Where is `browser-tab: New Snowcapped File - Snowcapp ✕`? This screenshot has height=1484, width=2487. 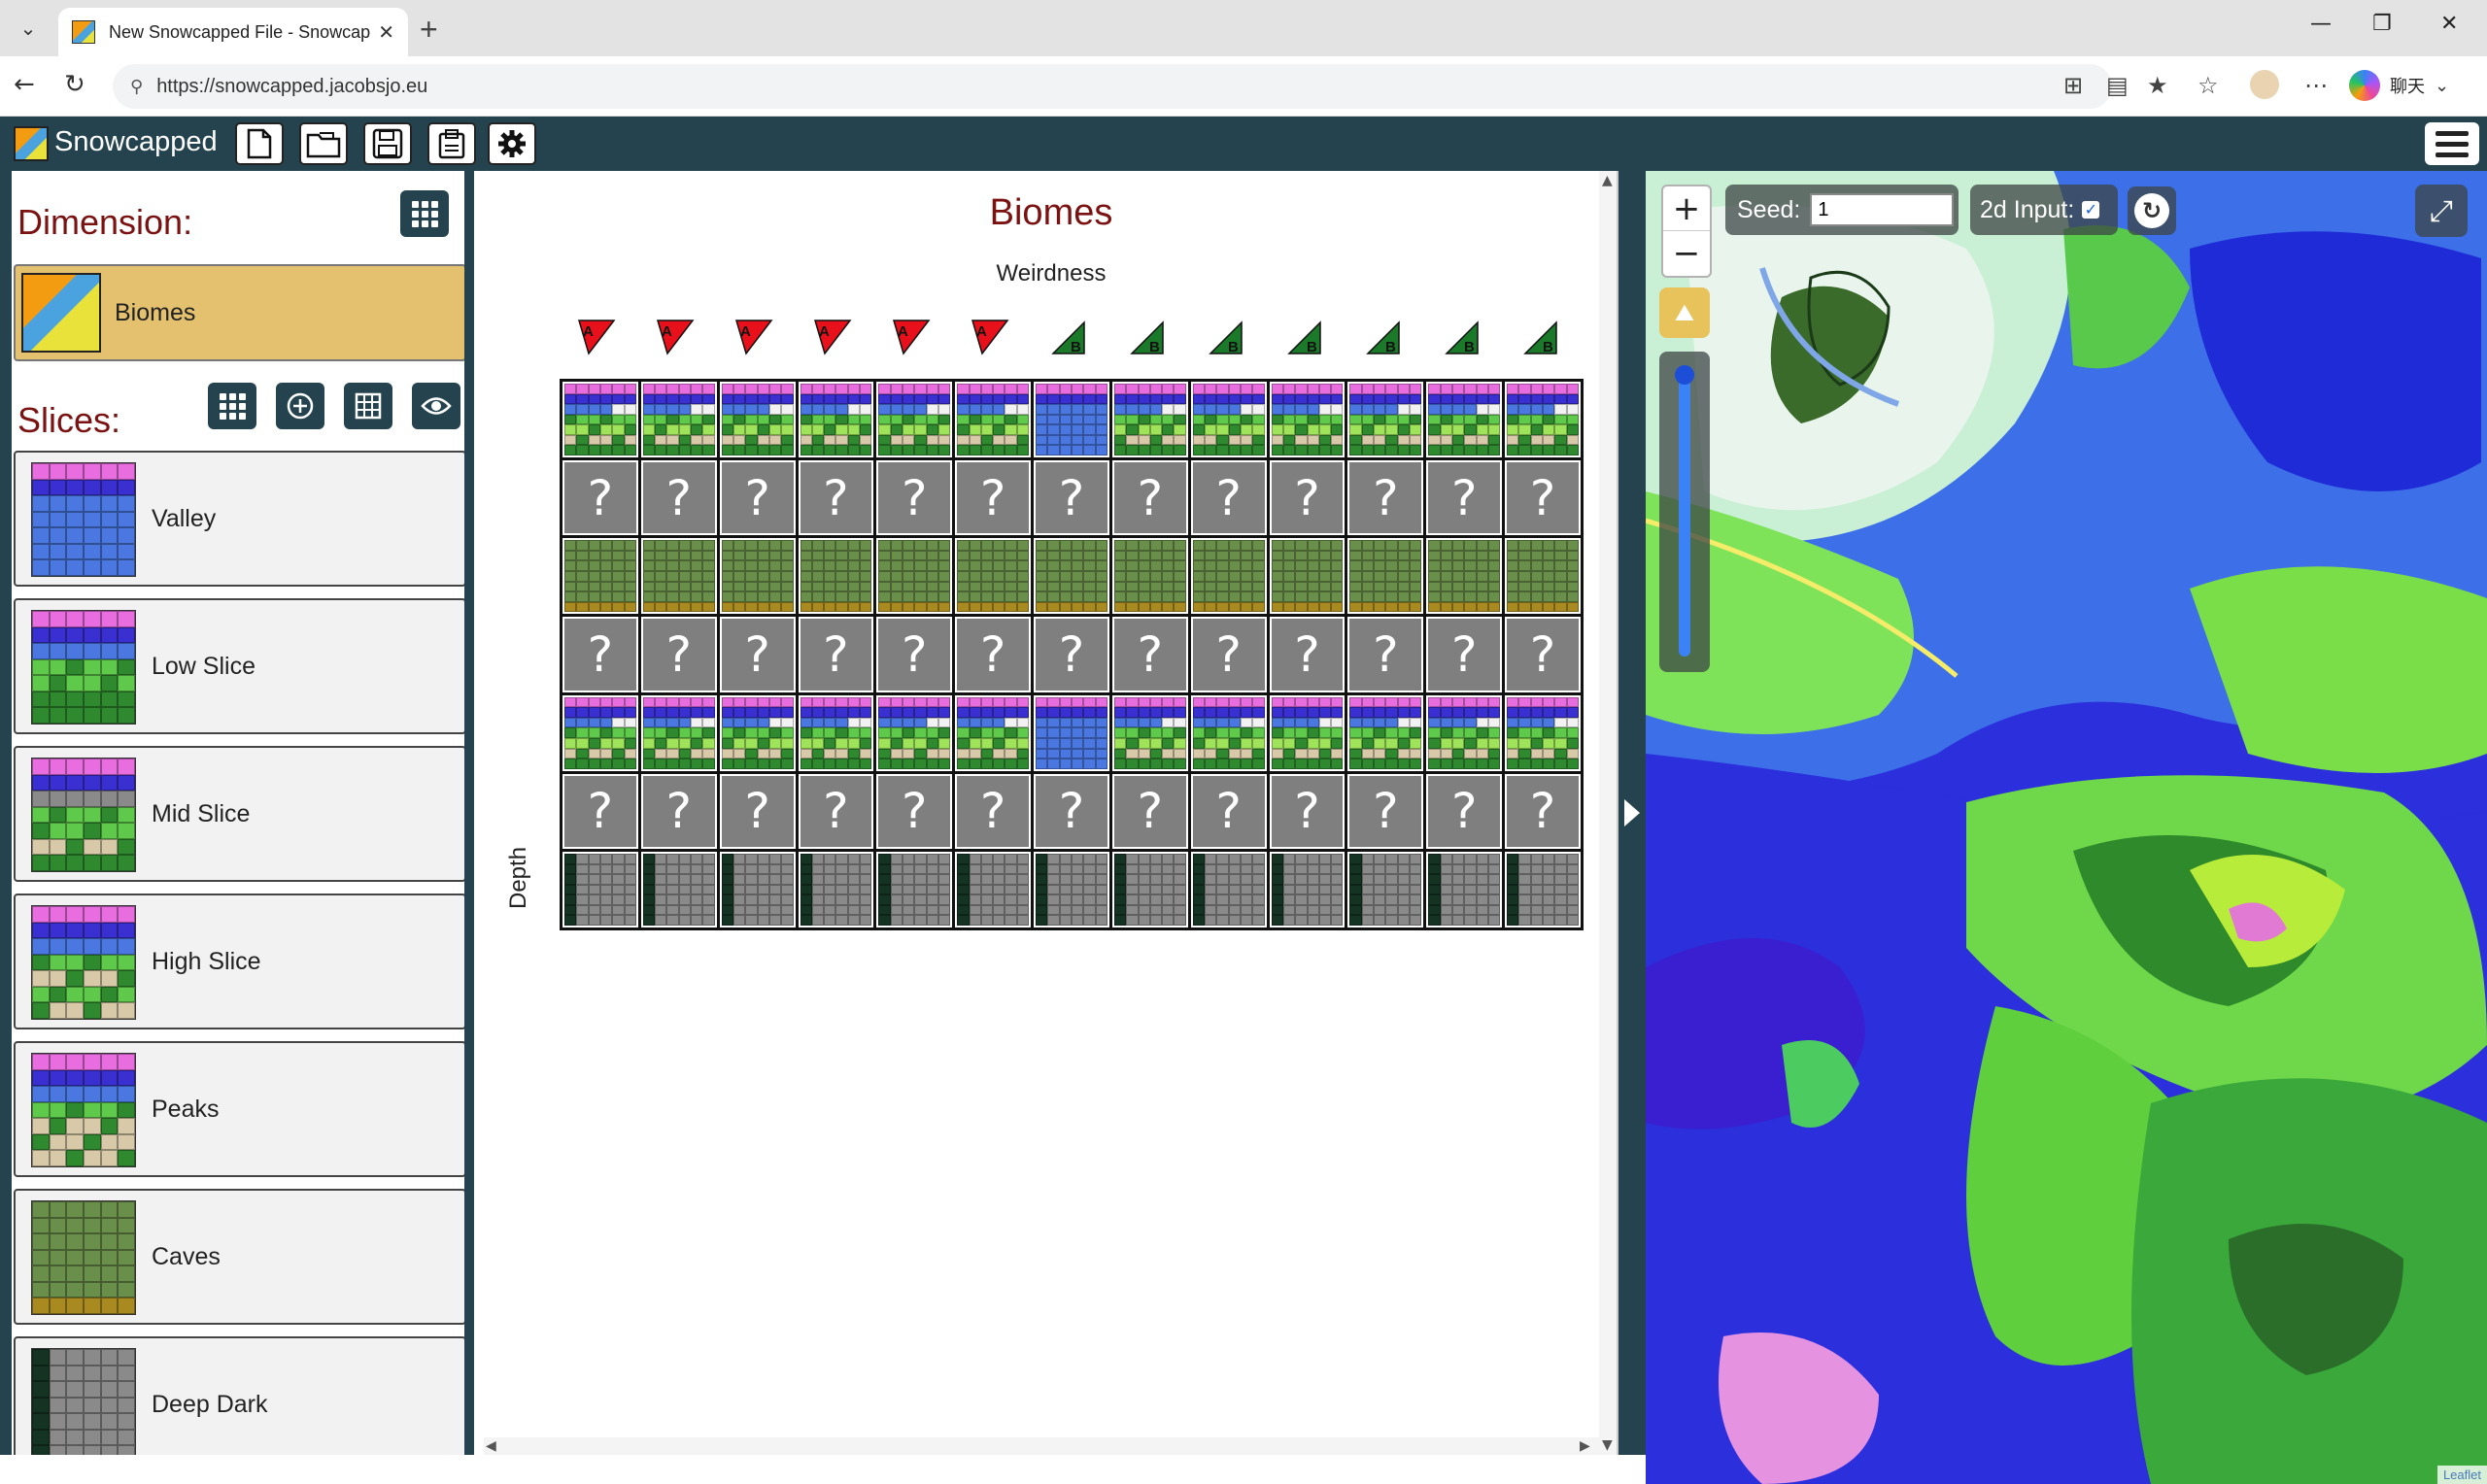 browser-tab: New Snowcapped File - Snowcapp ✕ is located at coordinates (233, 32).